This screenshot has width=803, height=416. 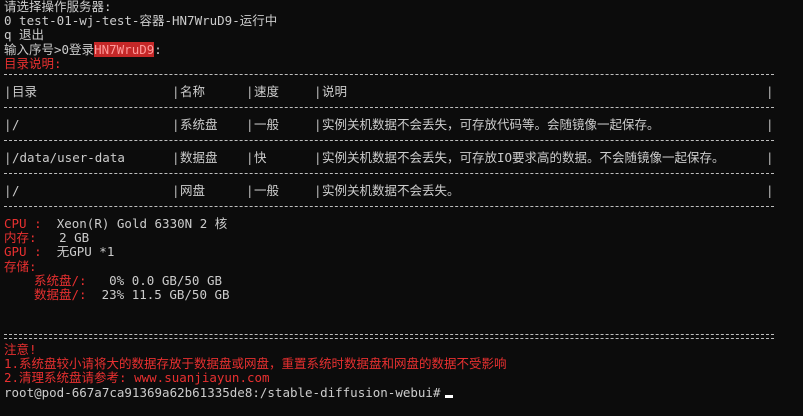 I want to click on system-disk-value: 0% 0.0 GB/50 GB, so click(x=166, y=280).